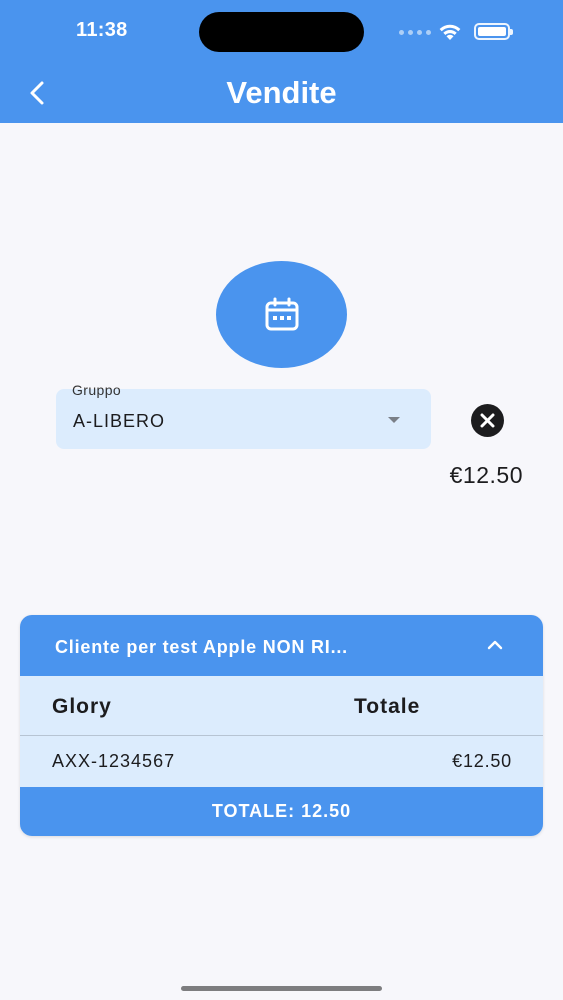  I want to click on calendar-button, so click(281, 314).